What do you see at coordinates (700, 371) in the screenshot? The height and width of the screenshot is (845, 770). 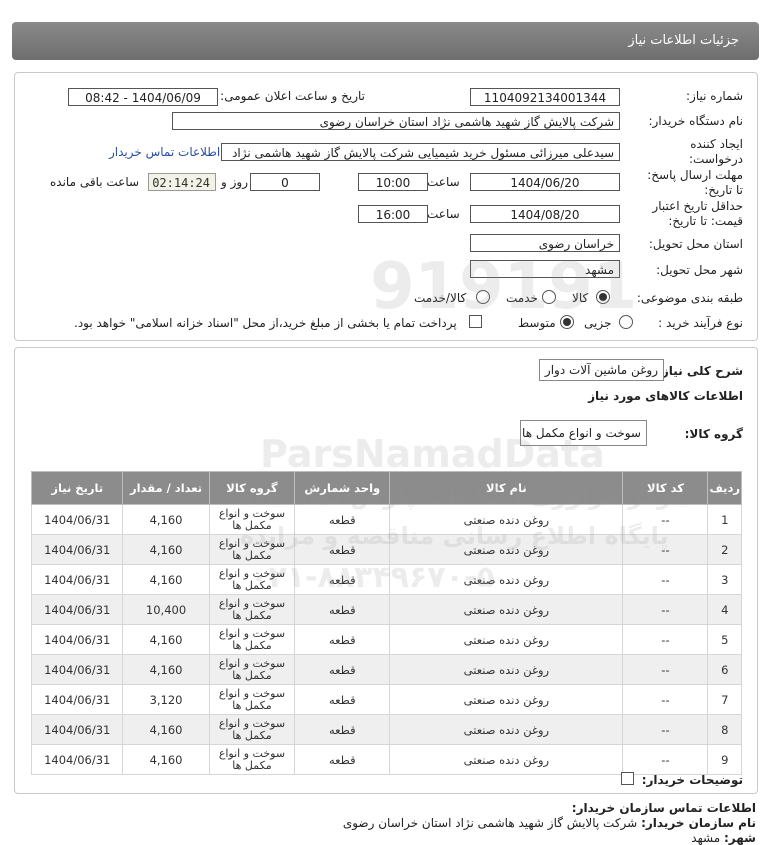 I see `summary-label: شرح کلی نیاز:` at bounding box center [700, 371].